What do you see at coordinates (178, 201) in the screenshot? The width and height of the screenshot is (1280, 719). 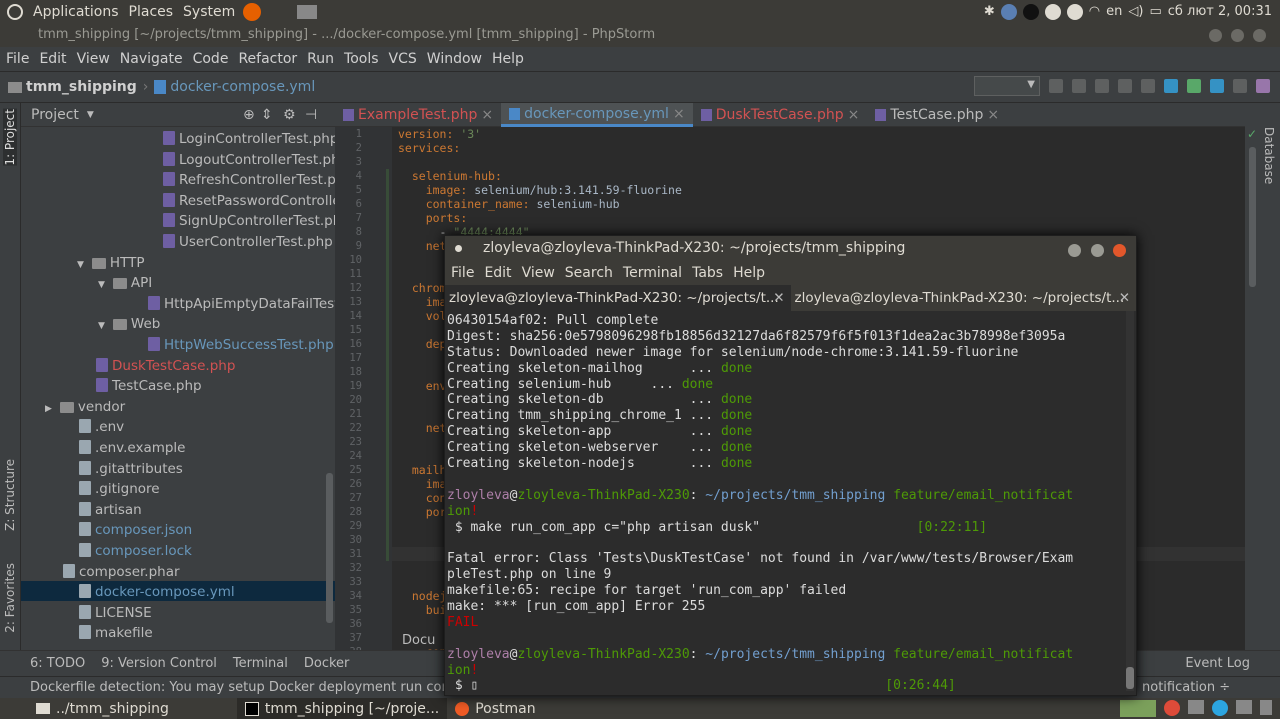 I see `tree-item: ResetPasswordControllerTe` at bounding box center [178, 201].